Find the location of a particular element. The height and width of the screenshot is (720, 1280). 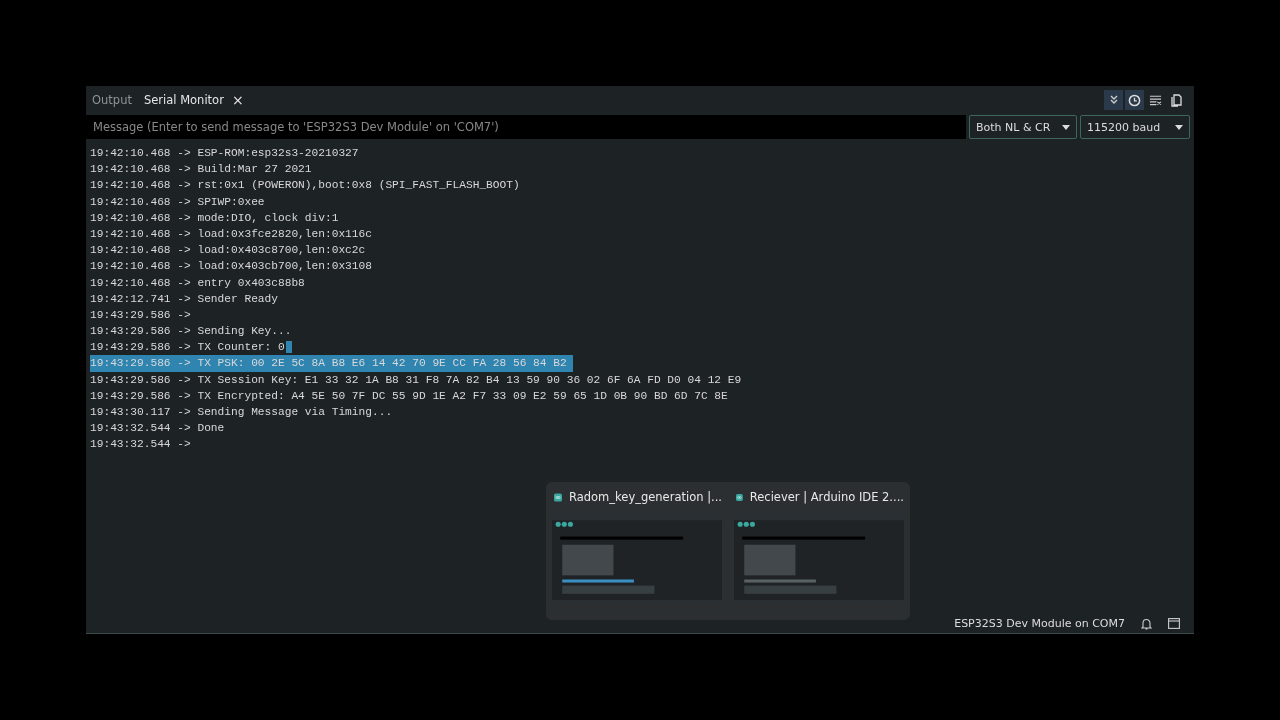

log-line: 19:42:10.468 -> entry 0x403c88b8 is located at coordinates (197, 283).